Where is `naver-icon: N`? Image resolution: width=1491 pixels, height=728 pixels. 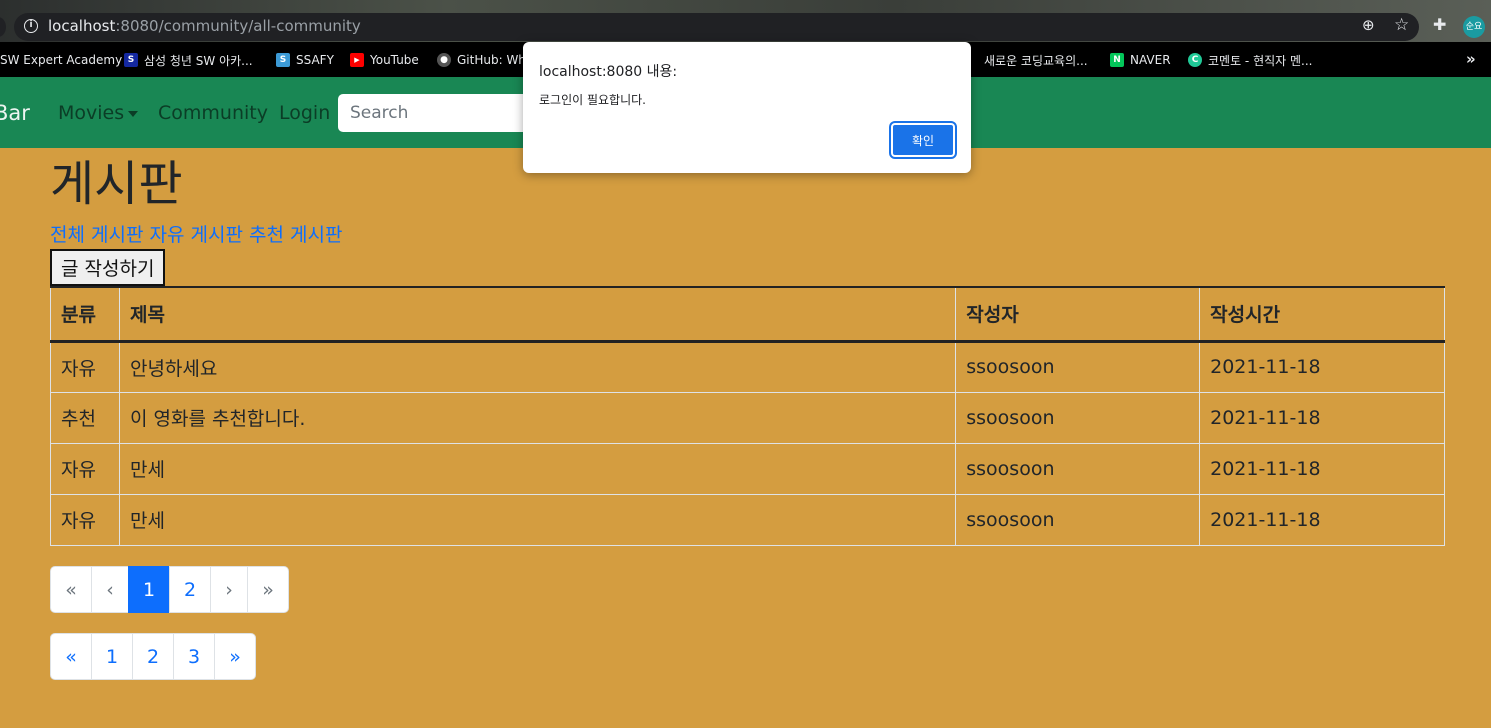 naver-icon: N is located at coordinates (1117, 60).